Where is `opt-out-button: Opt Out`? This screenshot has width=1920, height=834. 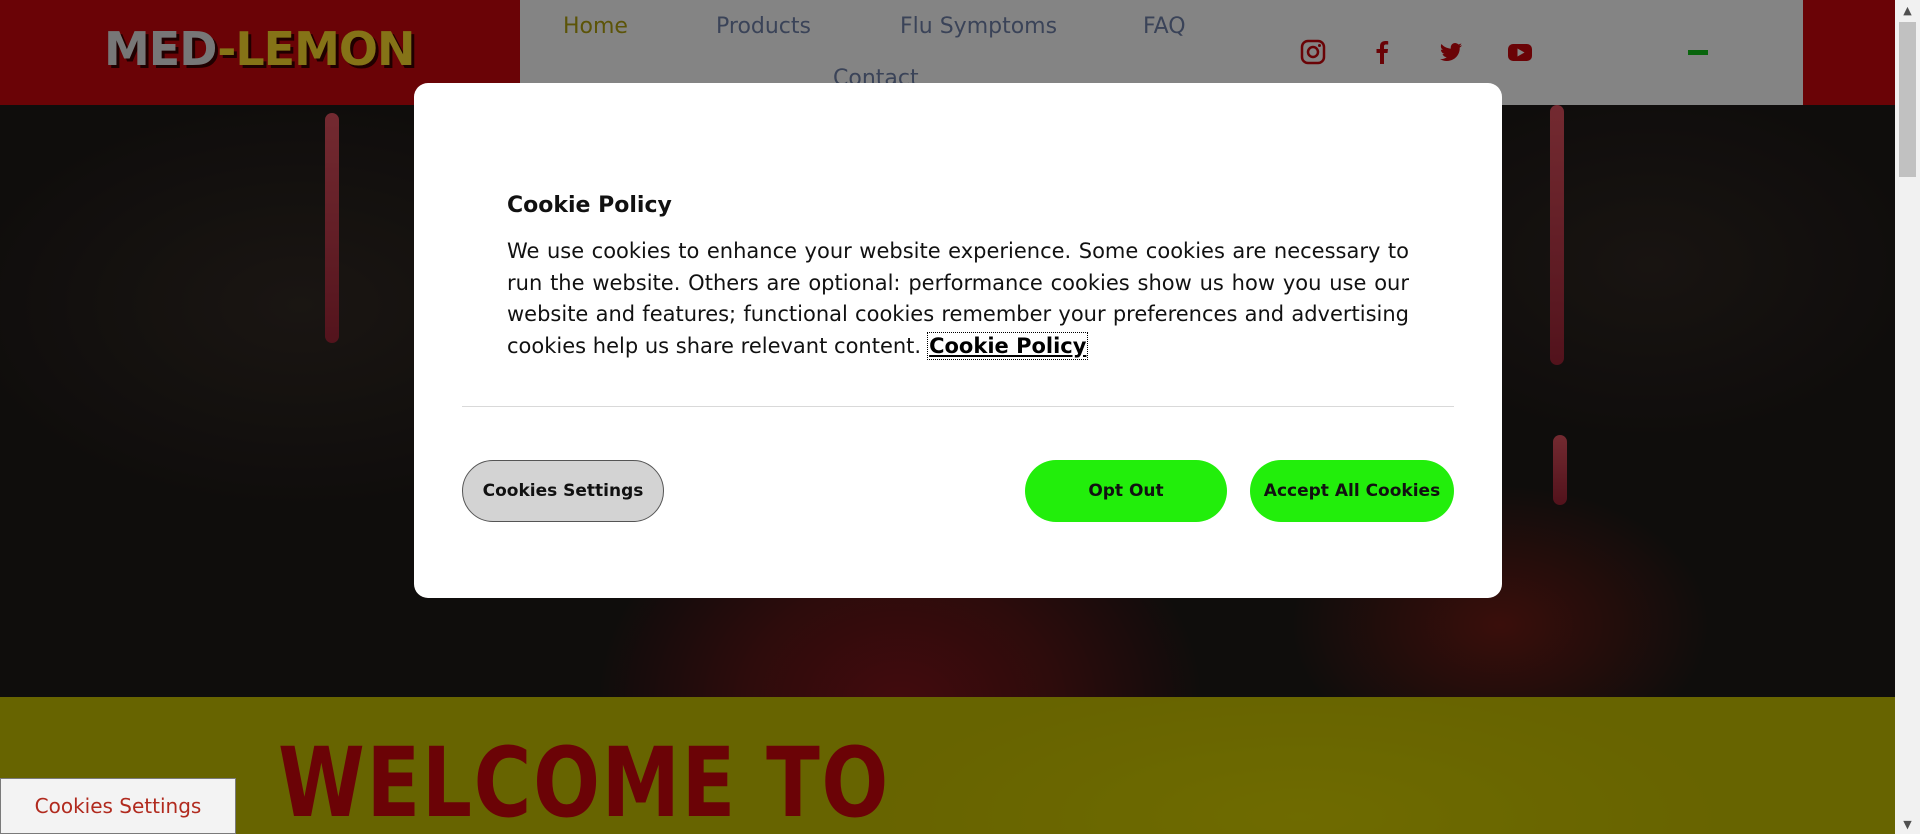
opt-out-button: Opt Out is located at coordinates (1126, 491).